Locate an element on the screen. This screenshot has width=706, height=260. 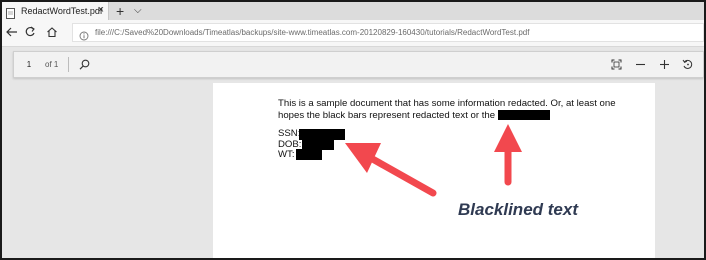
wt-redaction-bar is located at coordinates (309, 154).